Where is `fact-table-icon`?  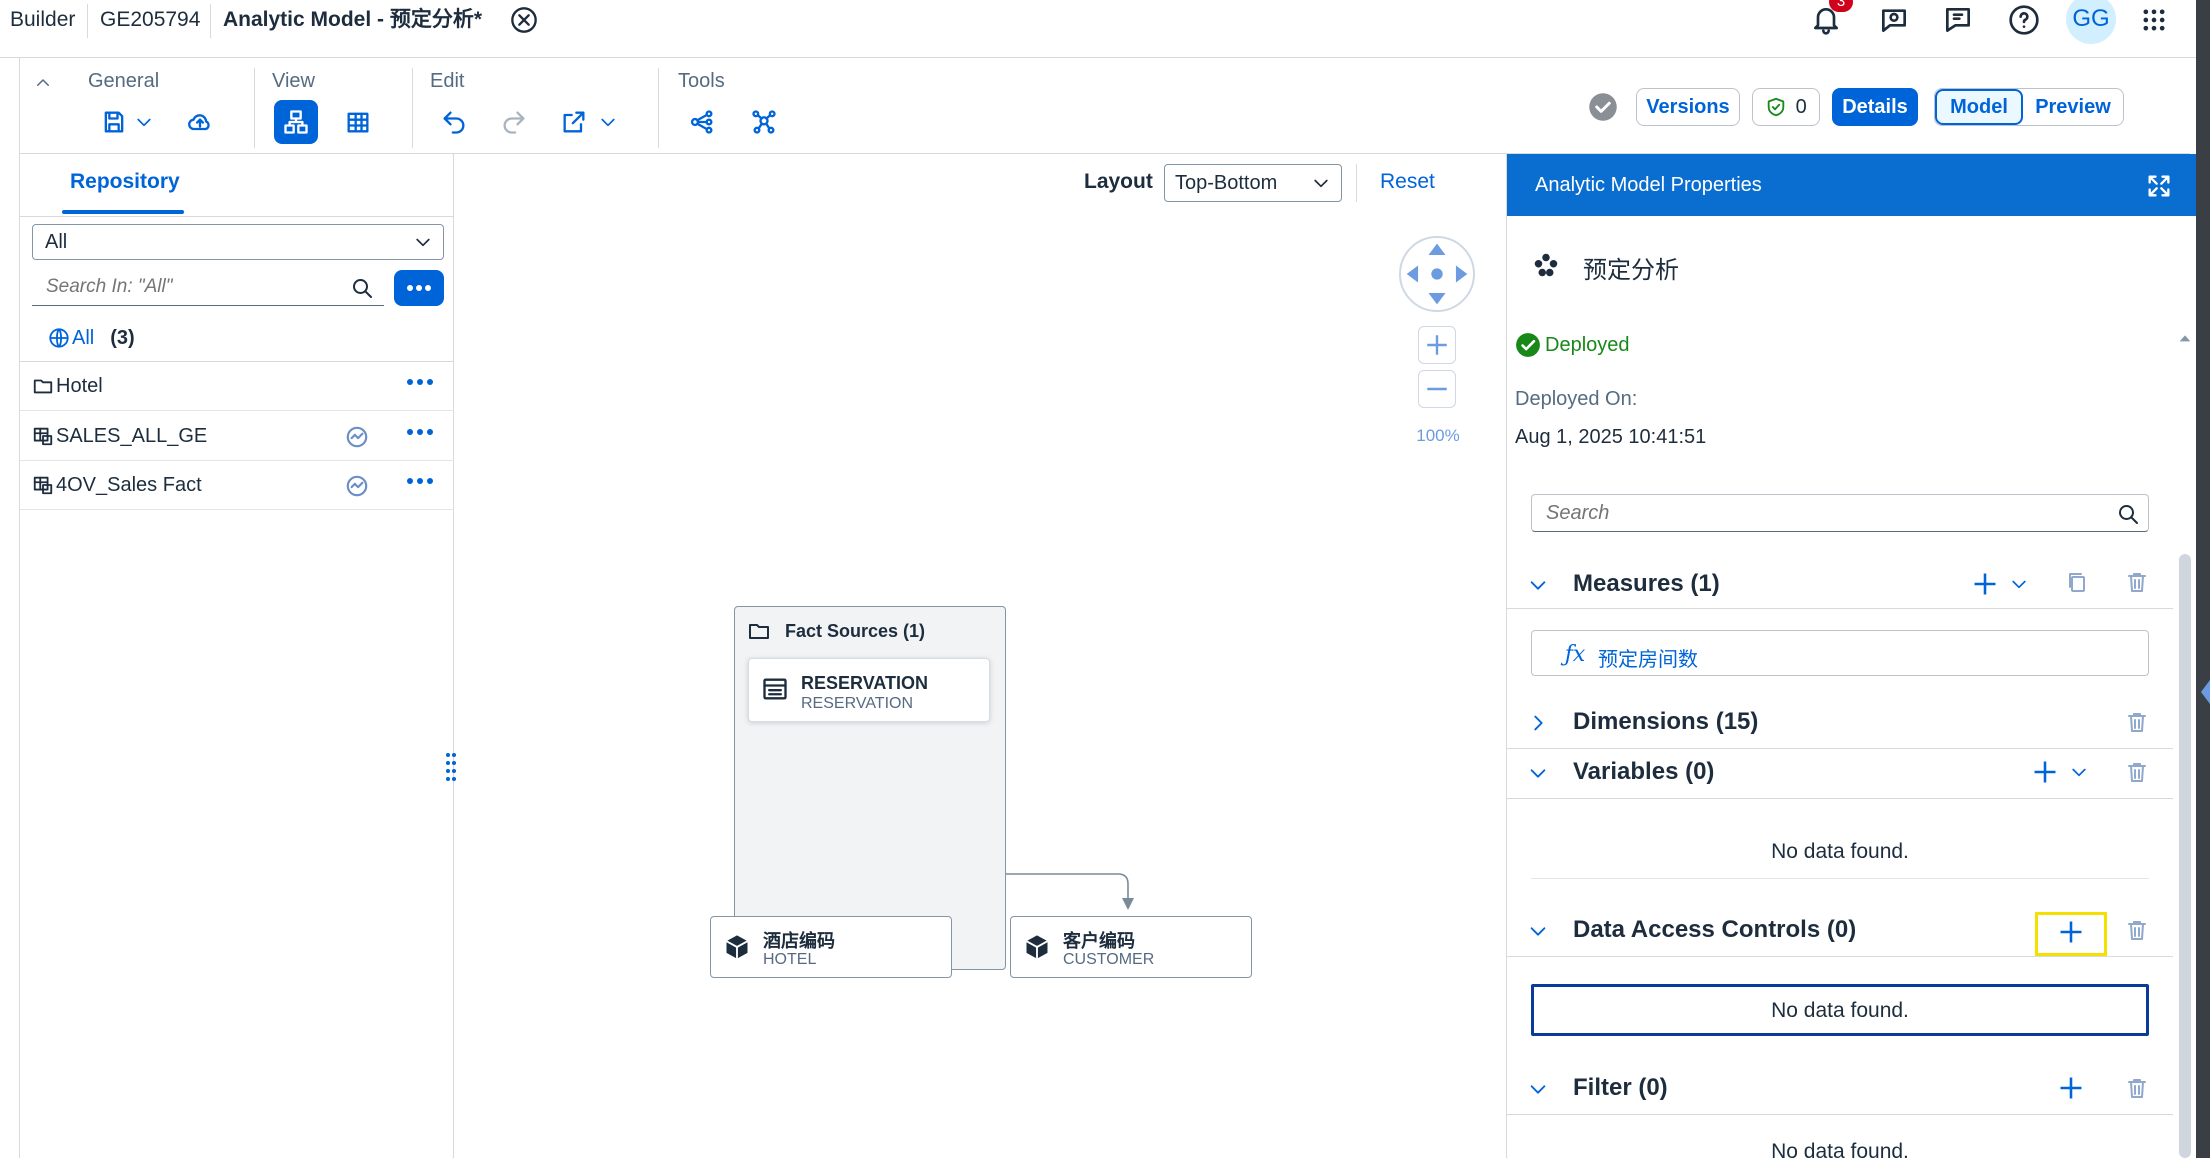
fact-table-icon is located at coordinates (775, 689).